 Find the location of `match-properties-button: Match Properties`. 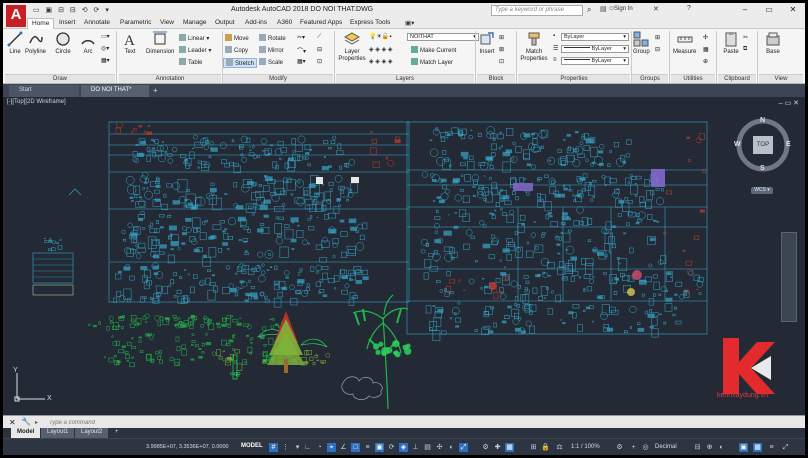

match-properties-button: Match Properties is located at coordinates (534, 47).